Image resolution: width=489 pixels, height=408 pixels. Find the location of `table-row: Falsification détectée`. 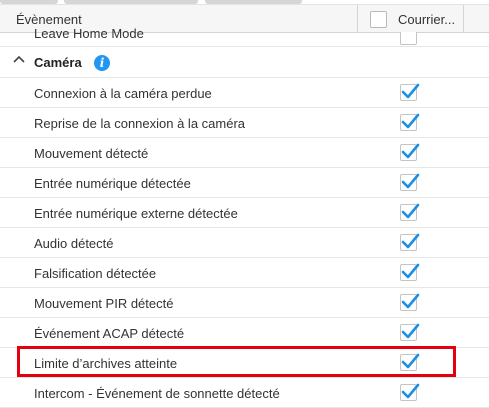

table-row: Falsification détectée is located at coordinates (244, 273).